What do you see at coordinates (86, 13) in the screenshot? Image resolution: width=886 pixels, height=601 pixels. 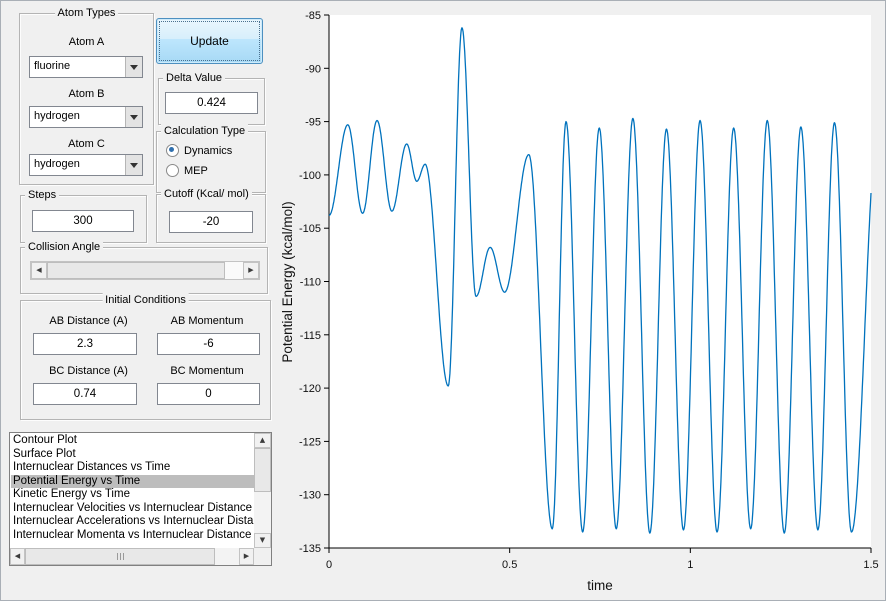 I see `atom-types-title: Atom Types` at bounding box center [86, 13].